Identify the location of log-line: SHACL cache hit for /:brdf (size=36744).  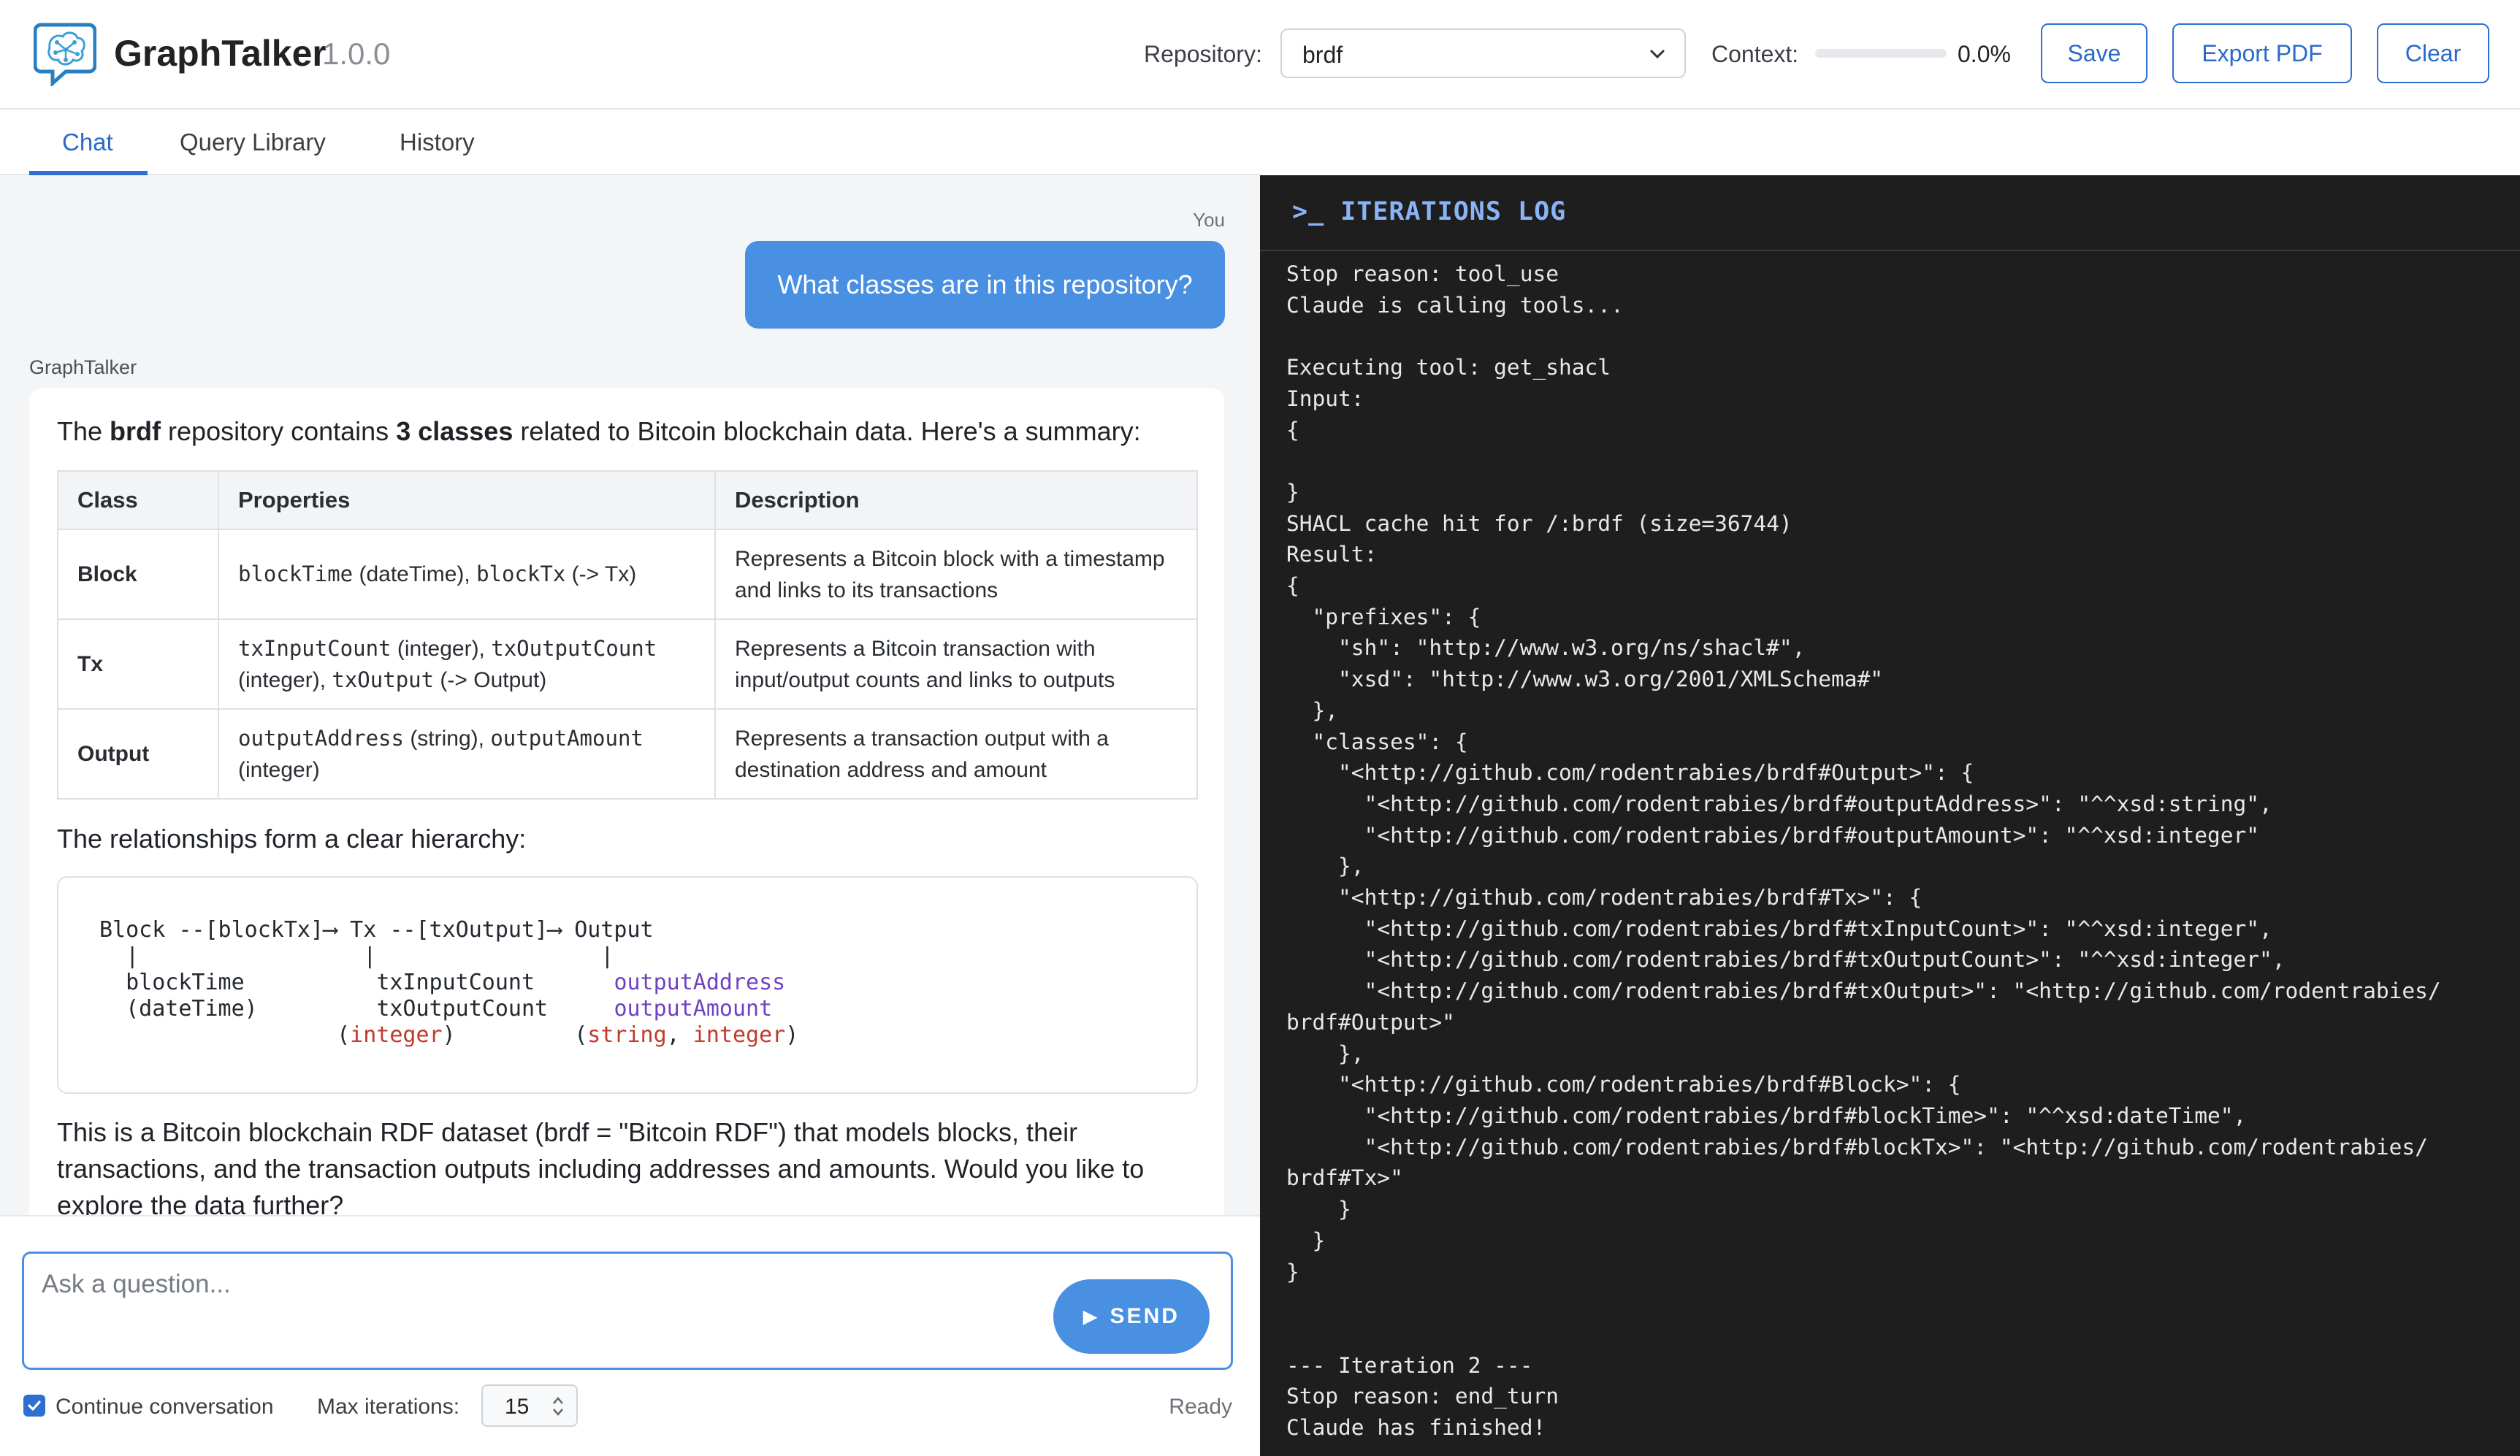
(1539, 523).